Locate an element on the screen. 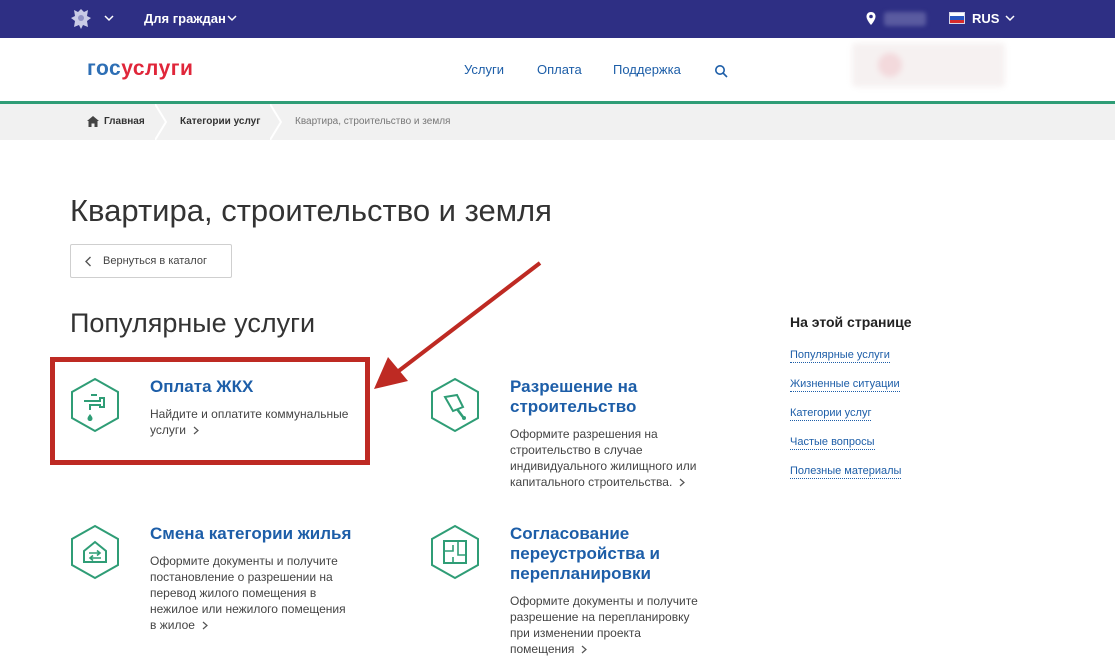 The height and width of the screenshot is (670, 1115). breadcrumb-categories: Категории услуг is located at coordinates (220, 121).